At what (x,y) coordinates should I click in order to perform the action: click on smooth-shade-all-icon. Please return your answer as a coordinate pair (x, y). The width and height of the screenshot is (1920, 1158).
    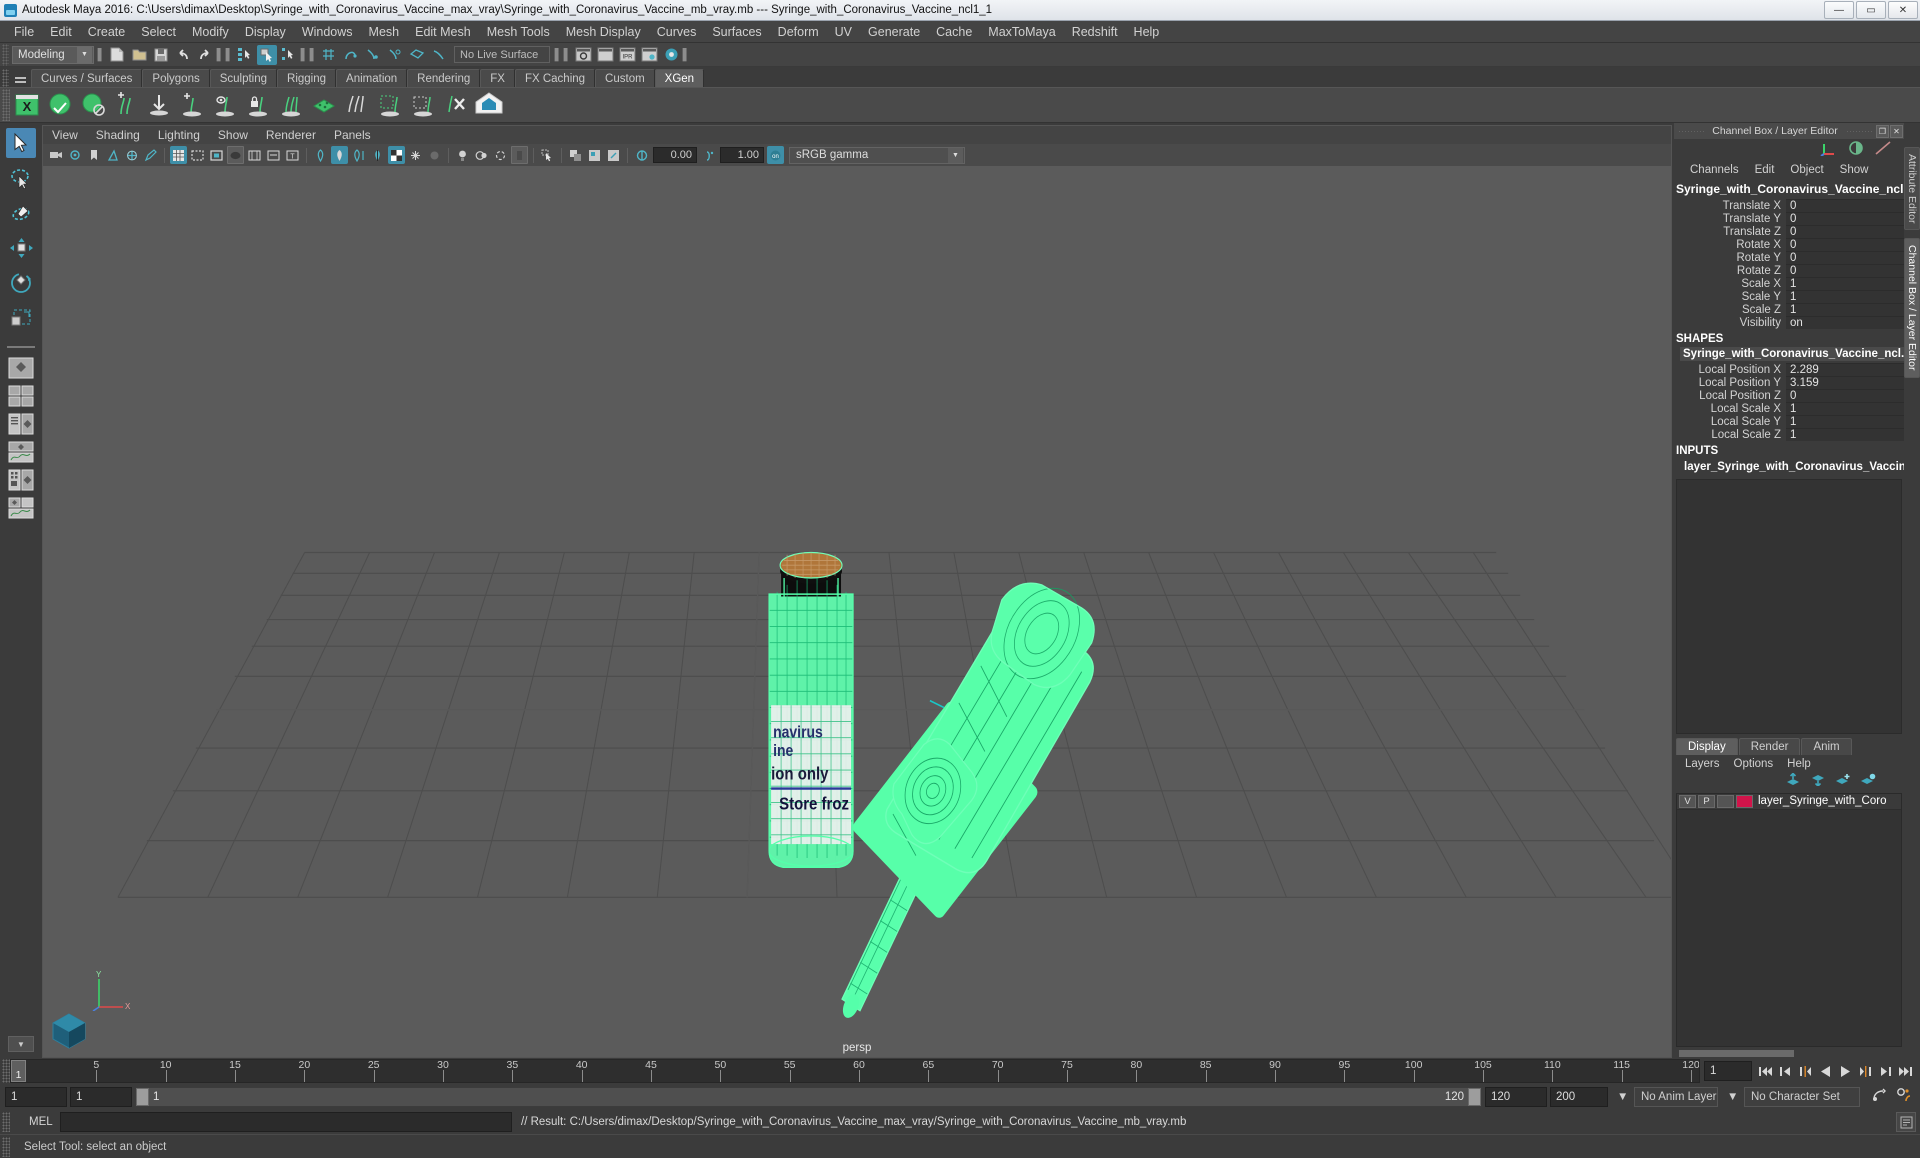
    Looking at the image, I should click on (339, 155).